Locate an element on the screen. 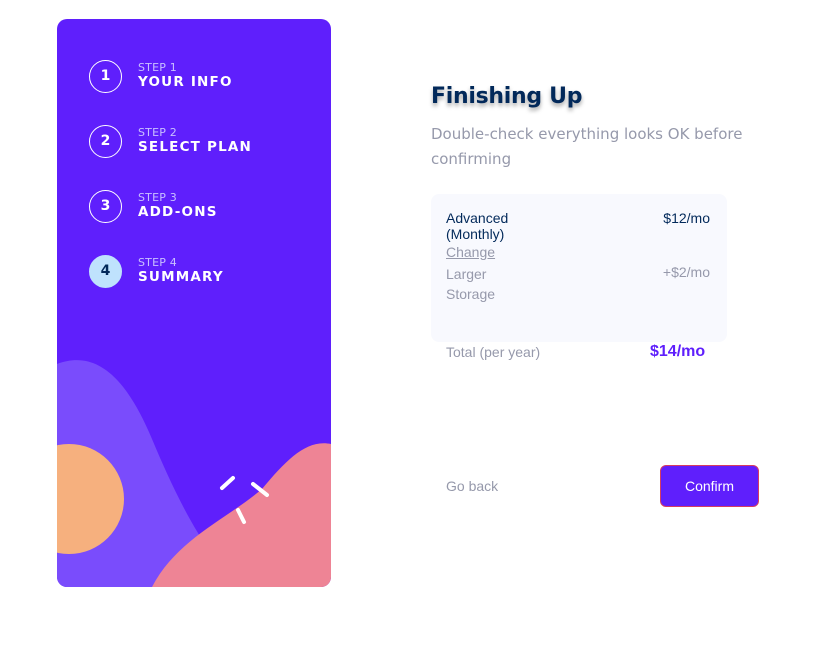 This screenshot has height=648, width=839. step-title: ADD-ONS is located at coordinates (178, 212).